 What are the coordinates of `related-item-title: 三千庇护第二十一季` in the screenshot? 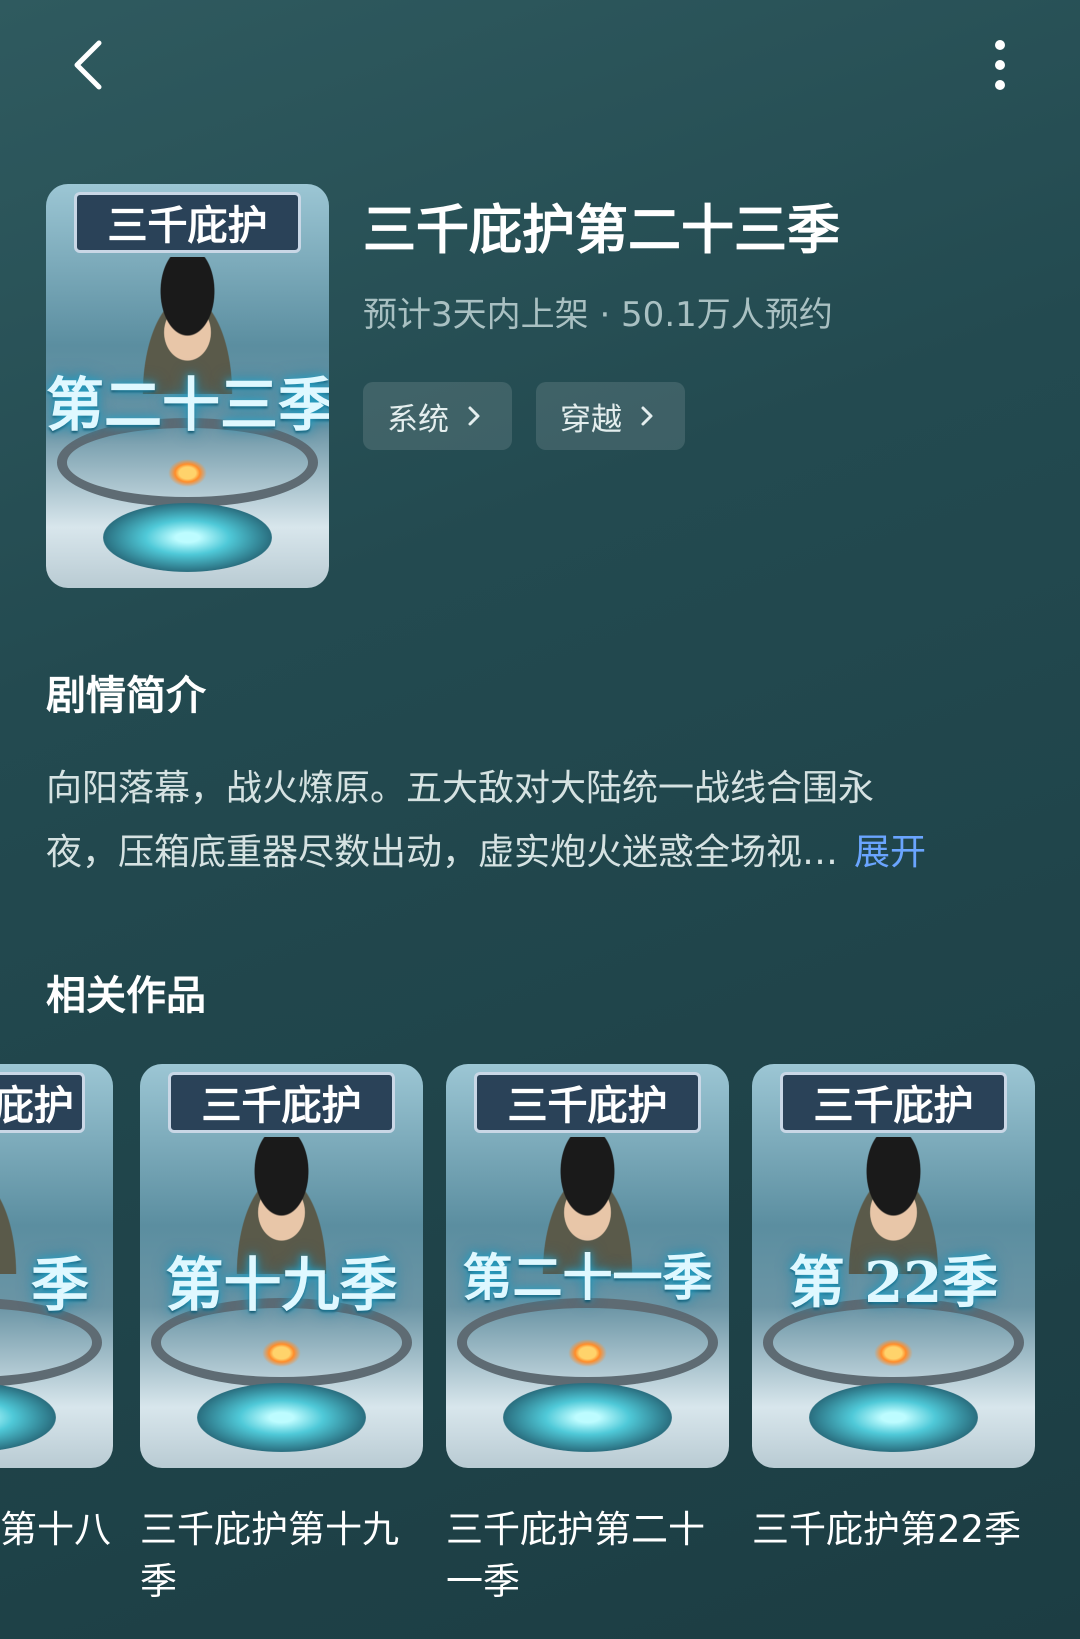 It's located at (575, 1555).